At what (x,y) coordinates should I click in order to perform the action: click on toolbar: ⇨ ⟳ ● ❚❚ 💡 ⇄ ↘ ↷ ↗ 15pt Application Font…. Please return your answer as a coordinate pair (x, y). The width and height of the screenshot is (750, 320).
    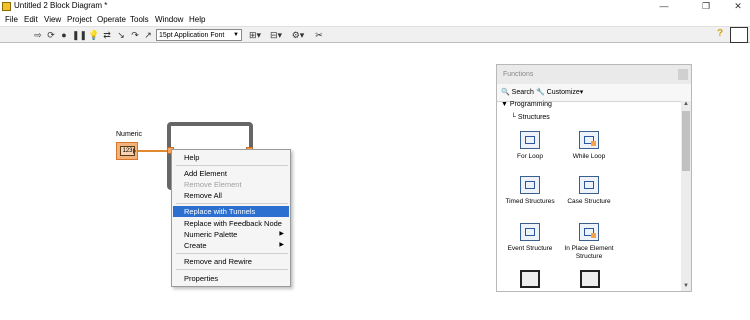
    Looking at the image, I should click on (375, 34).